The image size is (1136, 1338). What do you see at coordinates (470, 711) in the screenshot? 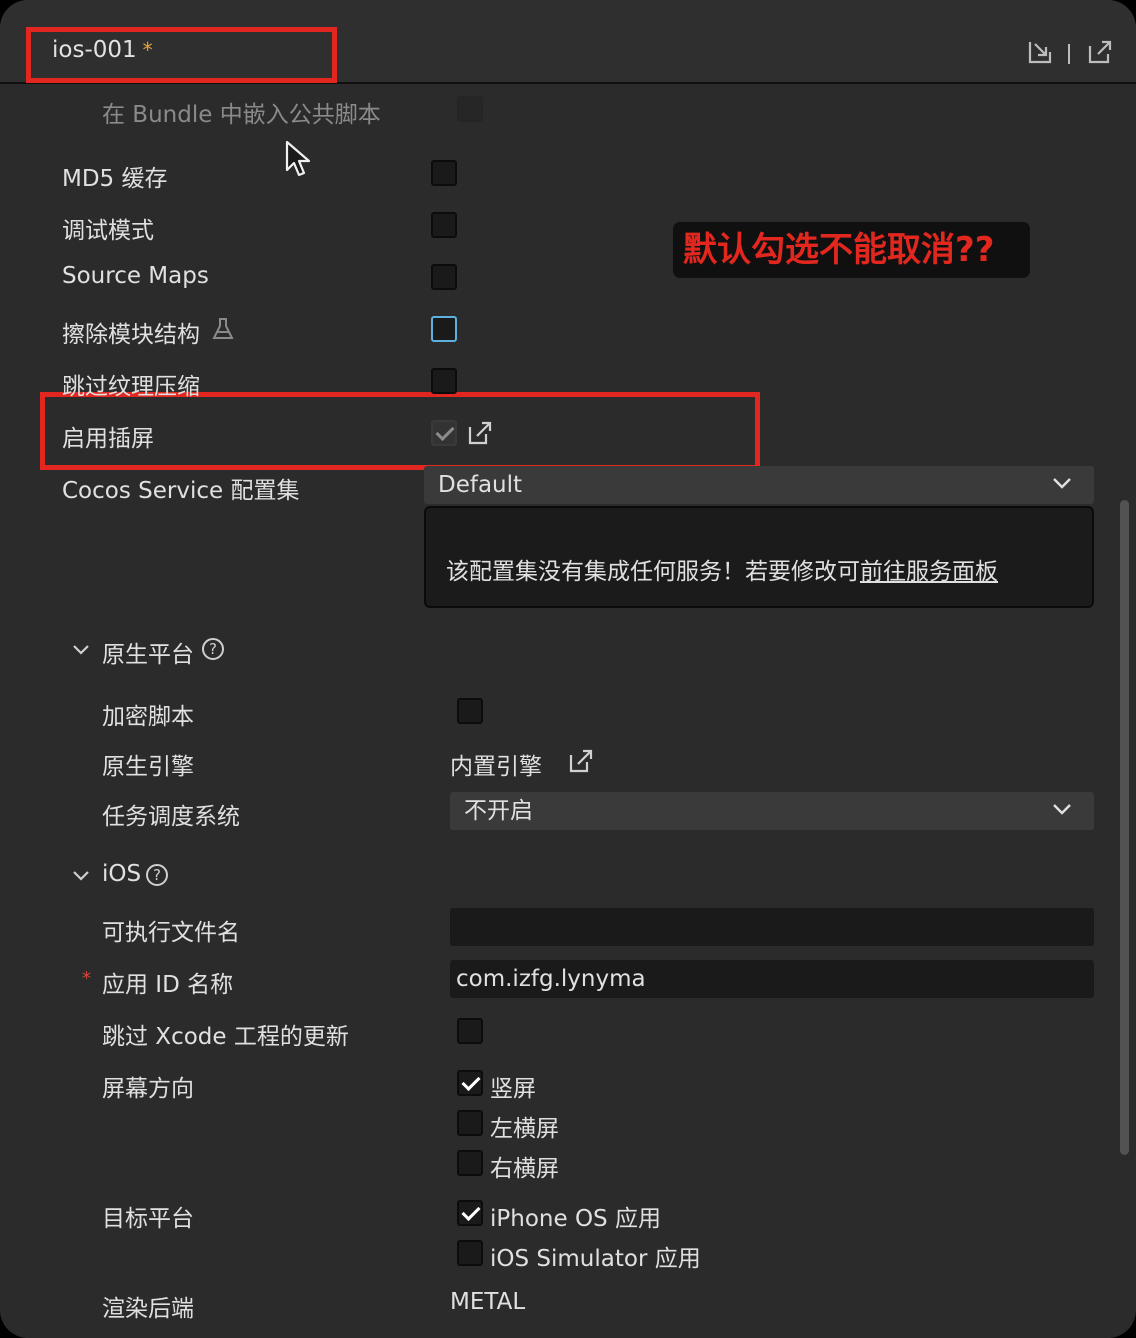
I see `encrypt-scripts-checkbox` at bounding box center [470, 711].